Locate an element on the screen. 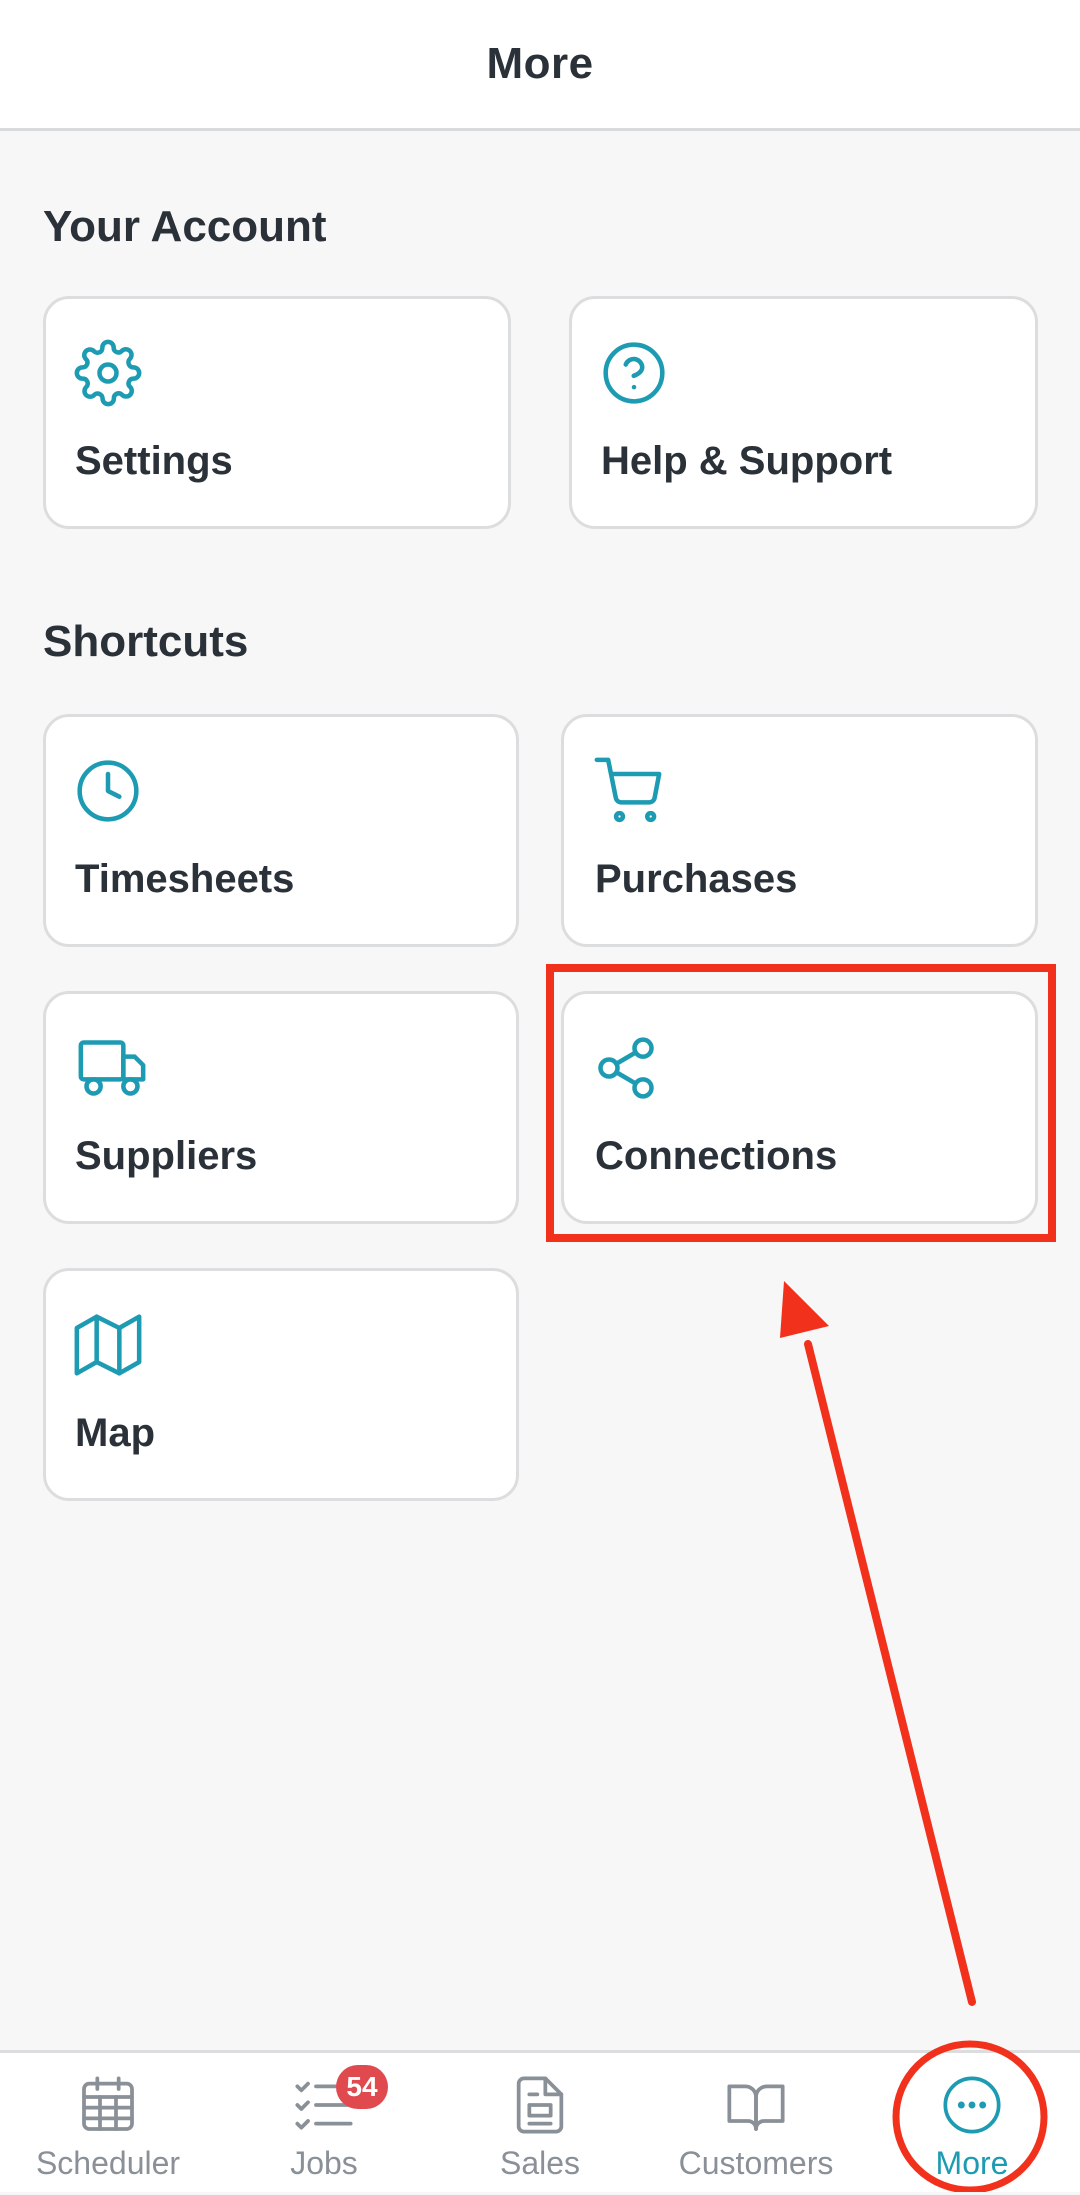 The image size is (1080, 2195). settings-card: Settings is located at coordinates (277, 412).